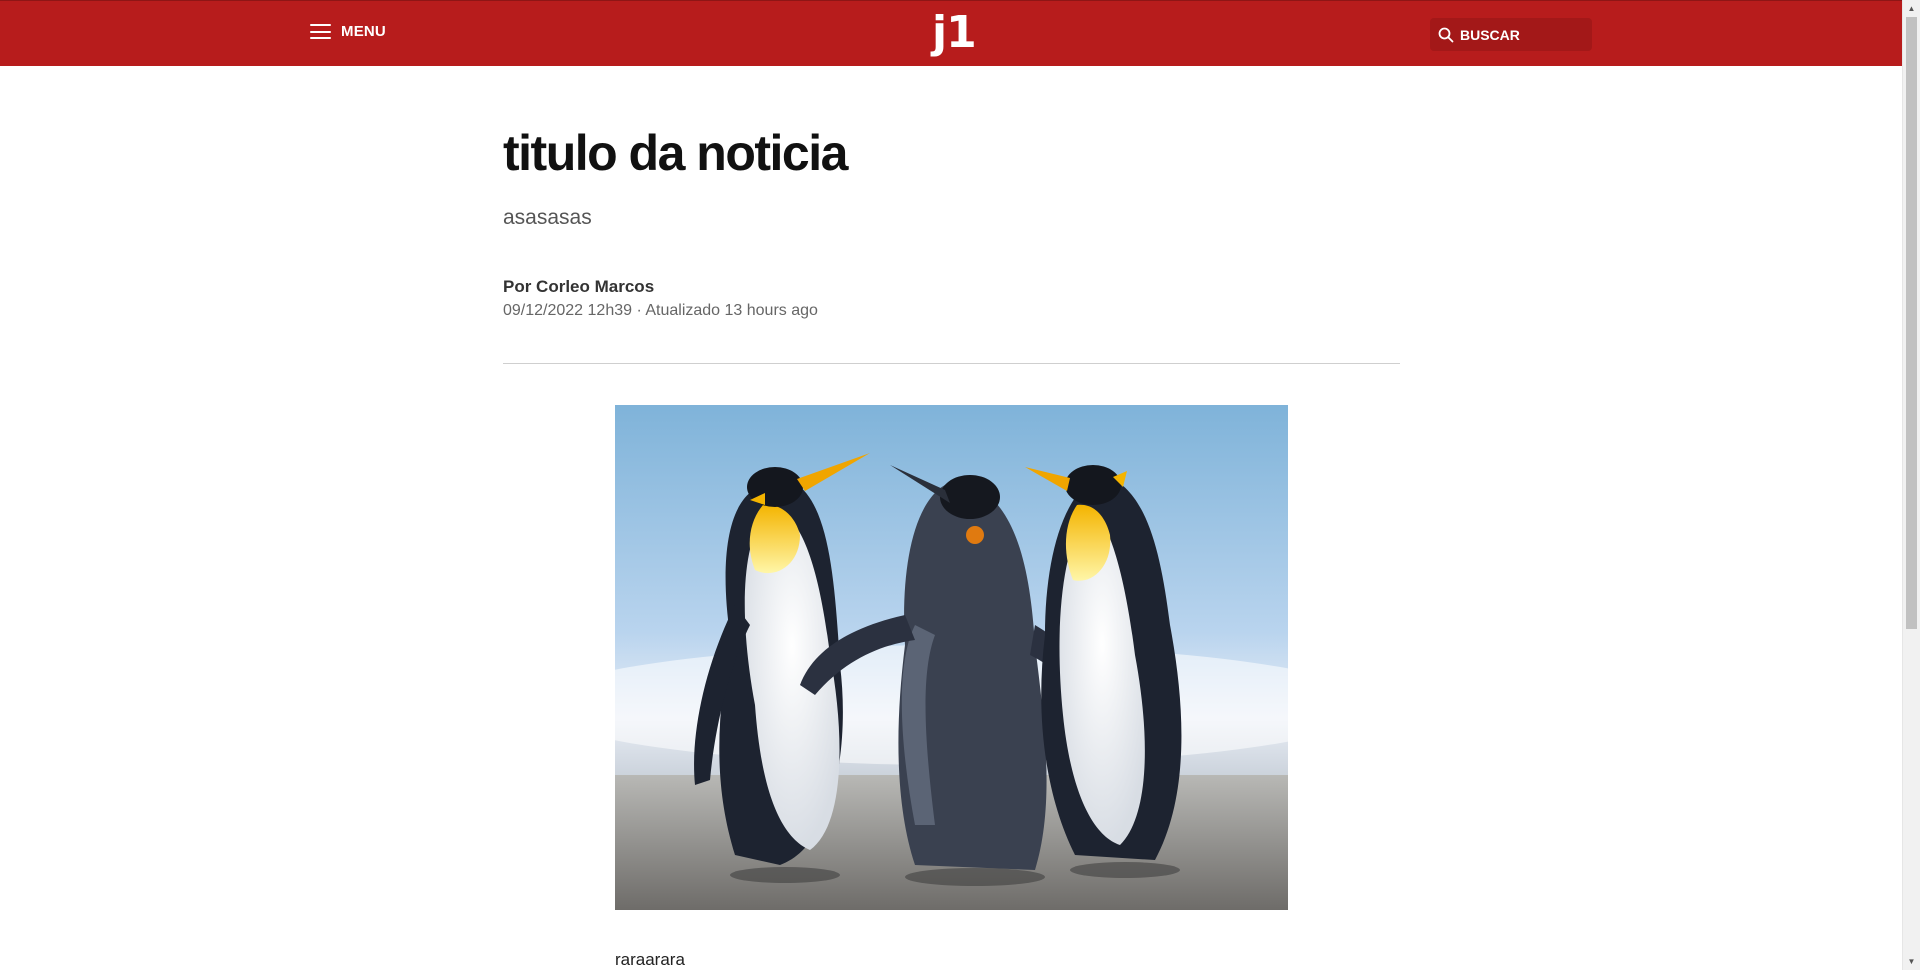  I want to click on search-label: BUSCAR, so click(1490, 34).